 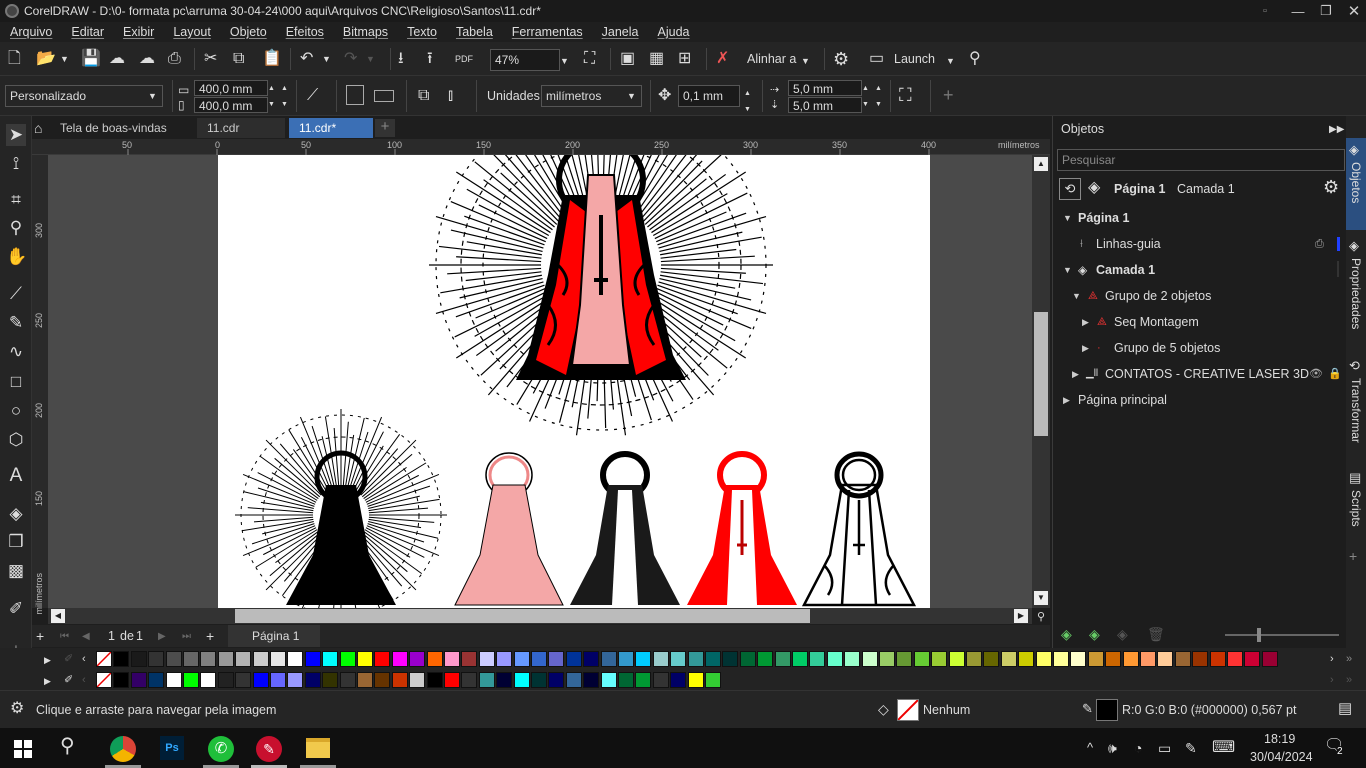 I want to click on wifi-icon: ◔, so click(x=1138, y=748).